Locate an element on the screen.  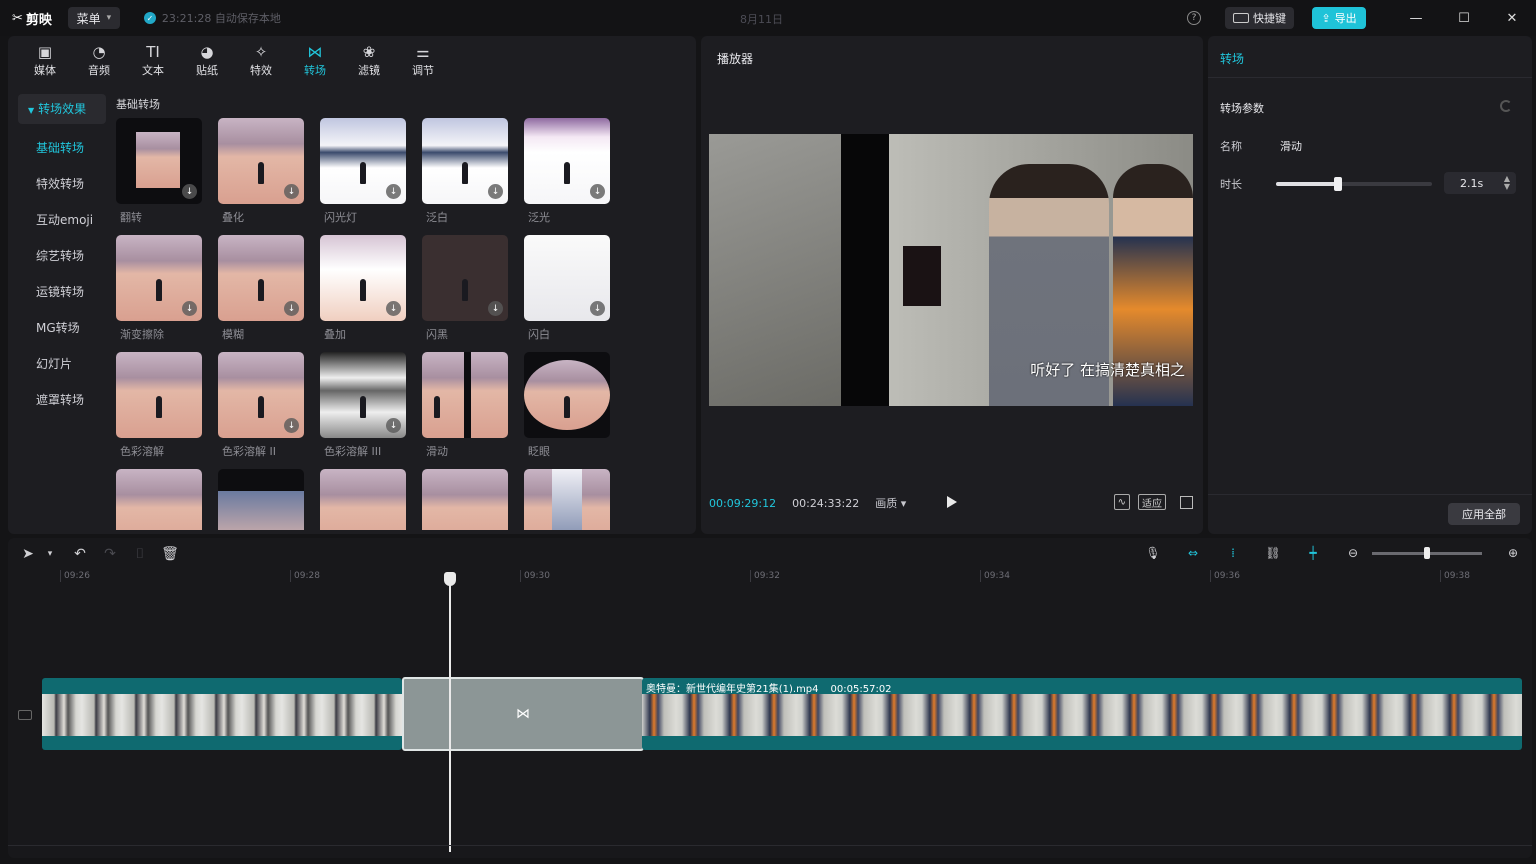
split-icon: ⌷ is located at coordinates (140, 554).